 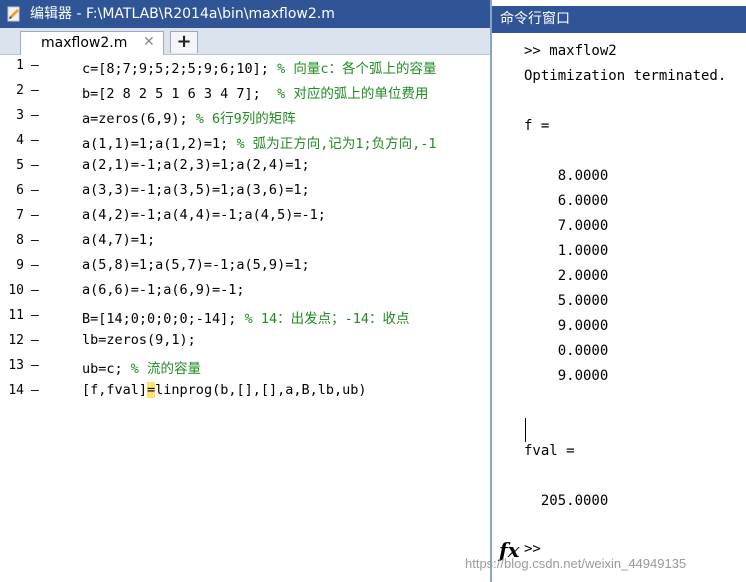 I want to click on code-line: a(3,3)=-1;a(3,5)=1;a(3,6)=1;, so click(x=196, y=190).